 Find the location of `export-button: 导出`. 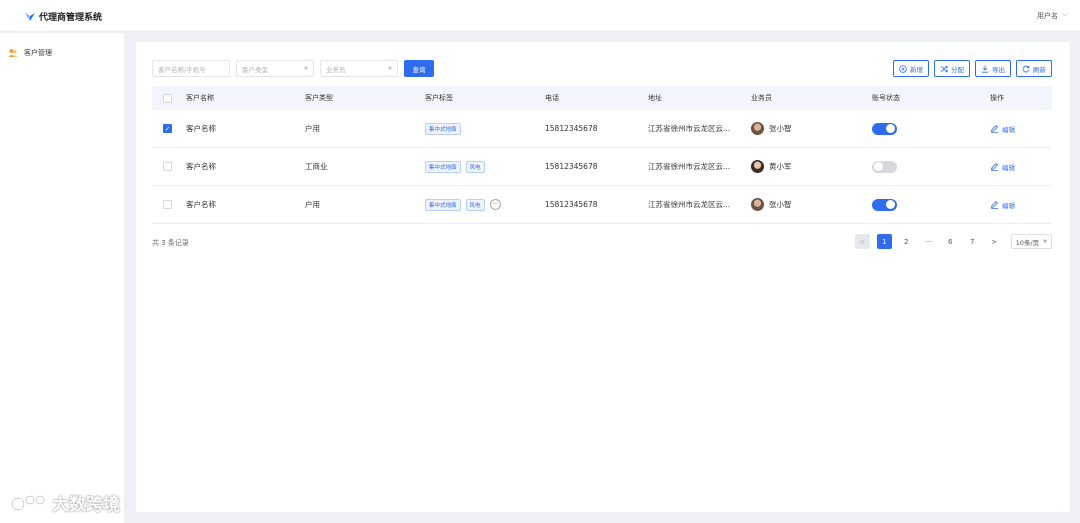

export-button: 导出 is located at coordinates (993, 68).